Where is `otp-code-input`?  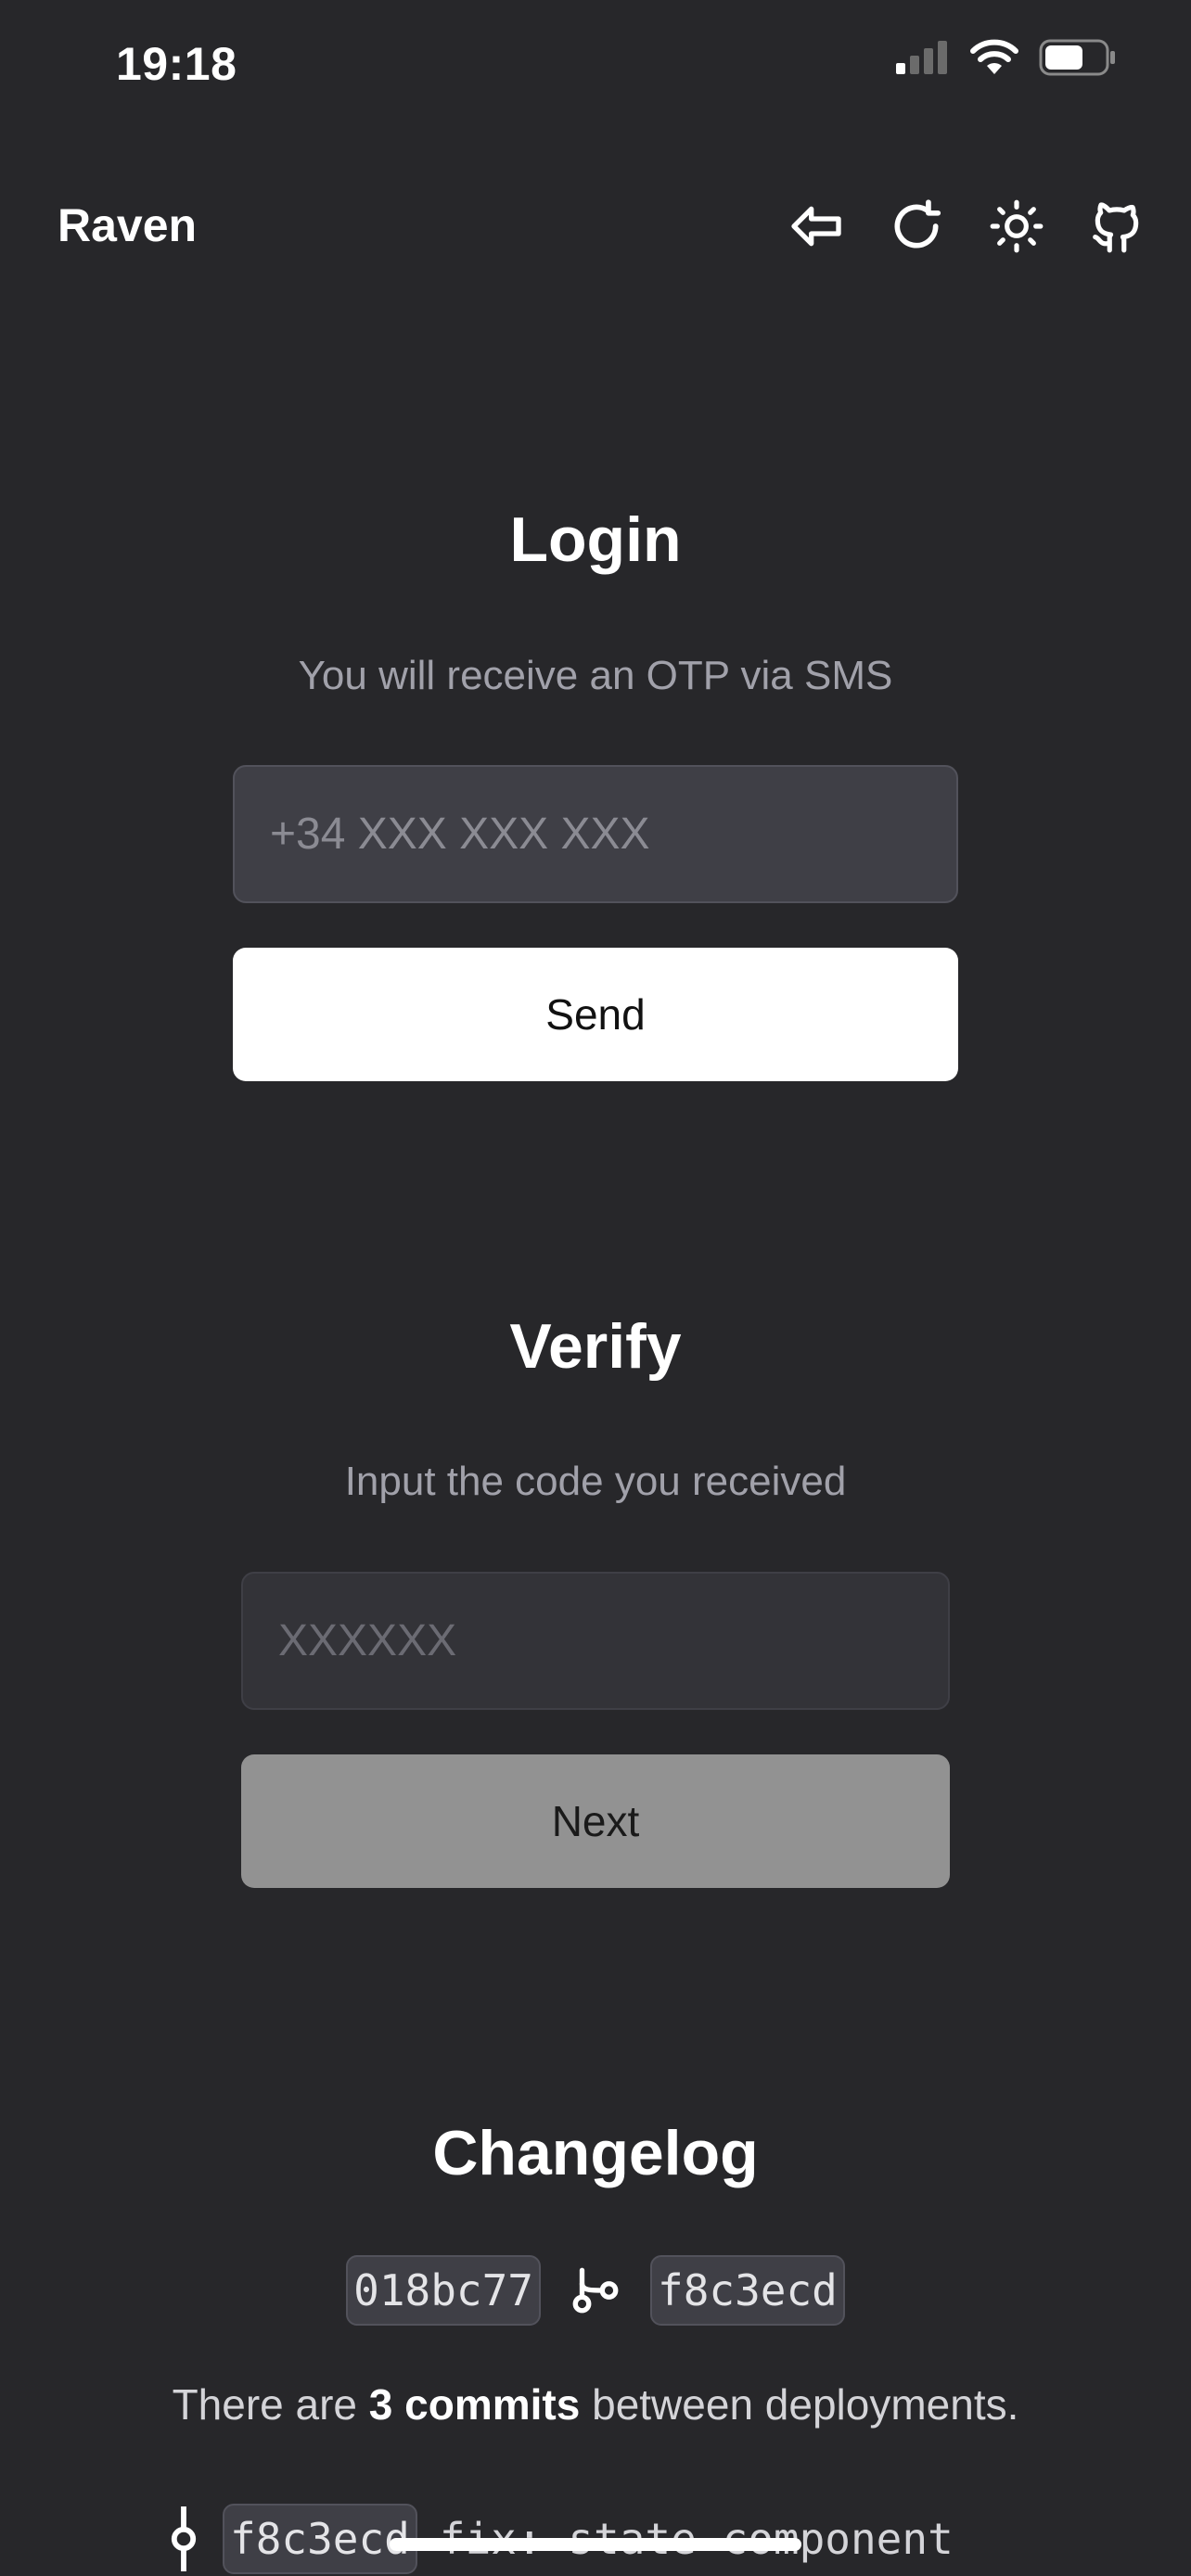 otp-code-input is located at coordinates (595, 1641).